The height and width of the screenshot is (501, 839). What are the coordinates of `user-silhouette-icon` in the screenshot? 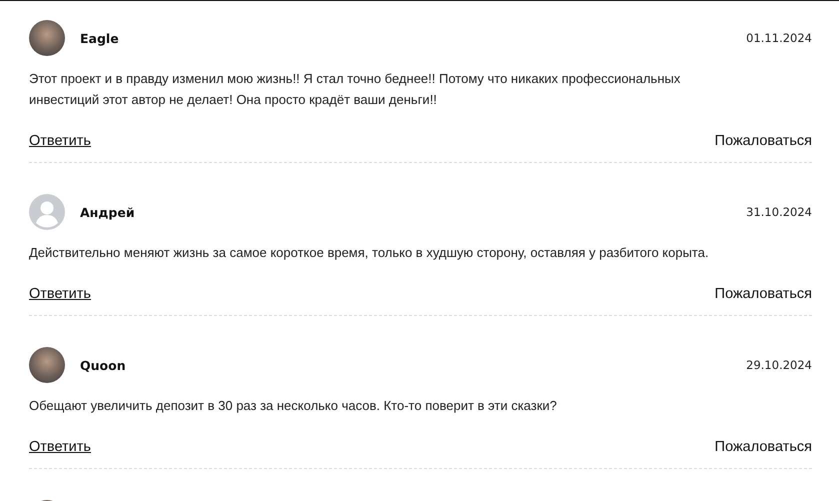 It's located at (47, 212).